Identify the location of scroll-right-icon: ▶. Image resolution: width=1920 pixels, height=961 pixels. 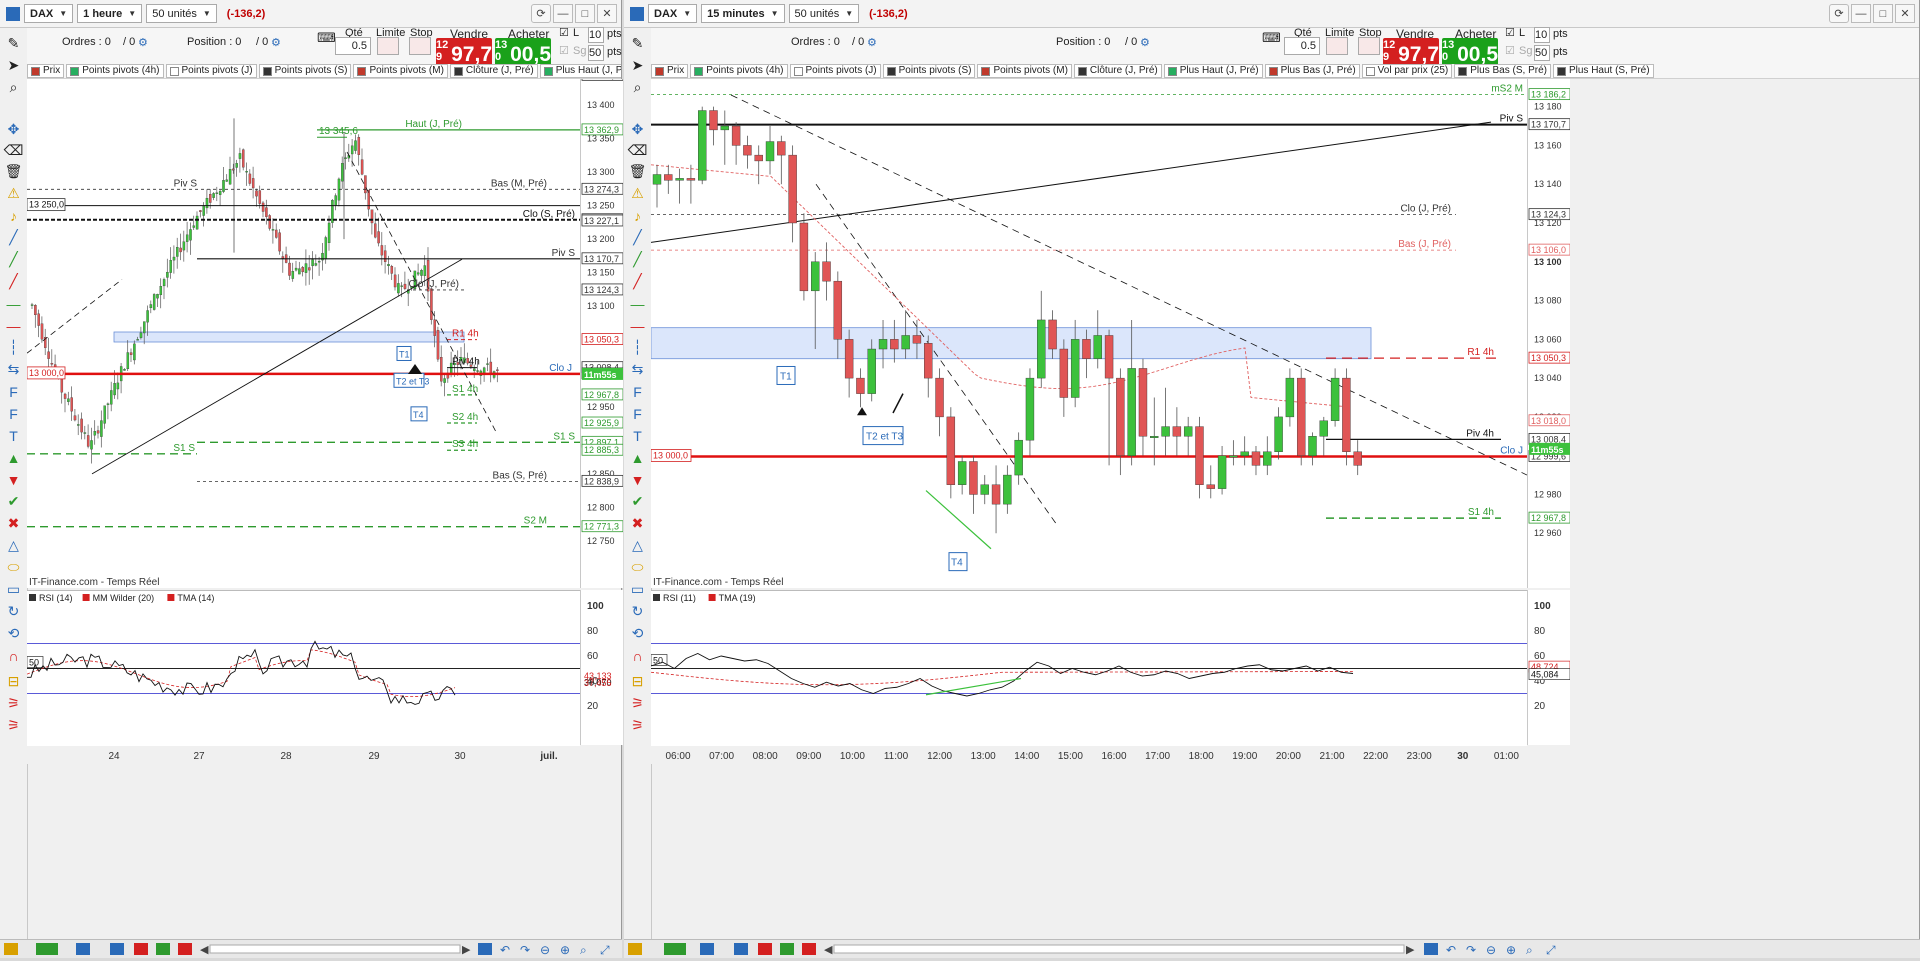
(466, 950).